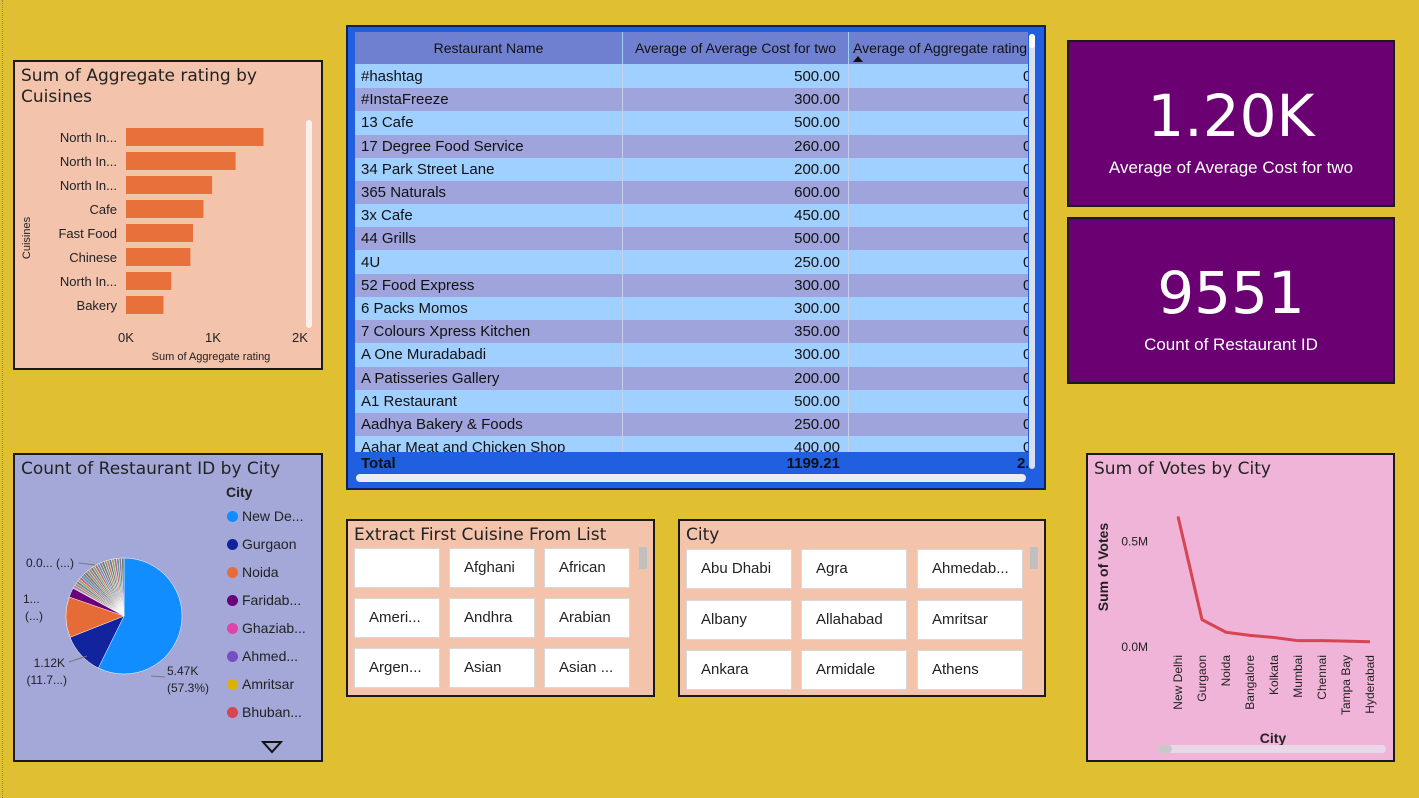 The image size is (1419, 798). I want to click on pie-label-value: 1.12K, so click(49, 663).